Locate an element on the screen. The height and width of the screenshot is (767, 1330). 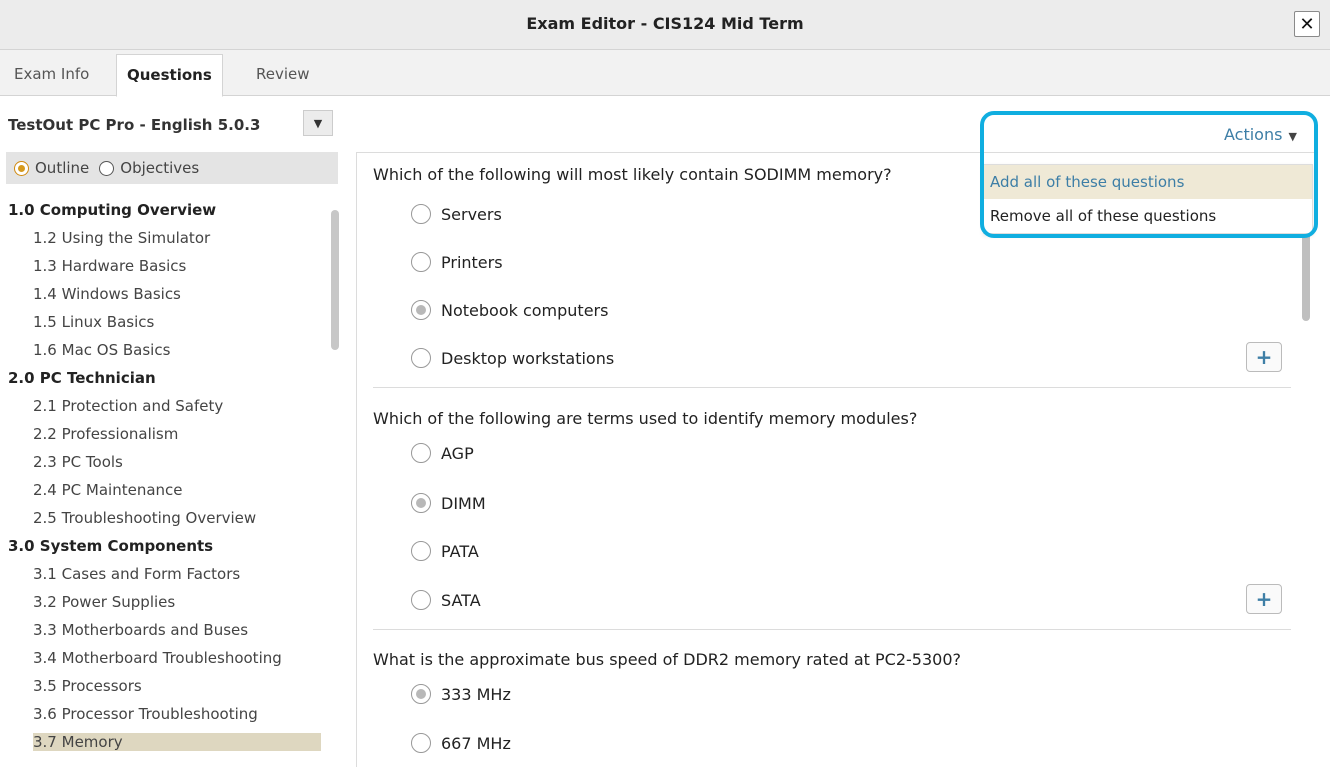
title-bar: Exam Editor - CIS124 Mid Term ✕ is located at coordinates (665, 25).